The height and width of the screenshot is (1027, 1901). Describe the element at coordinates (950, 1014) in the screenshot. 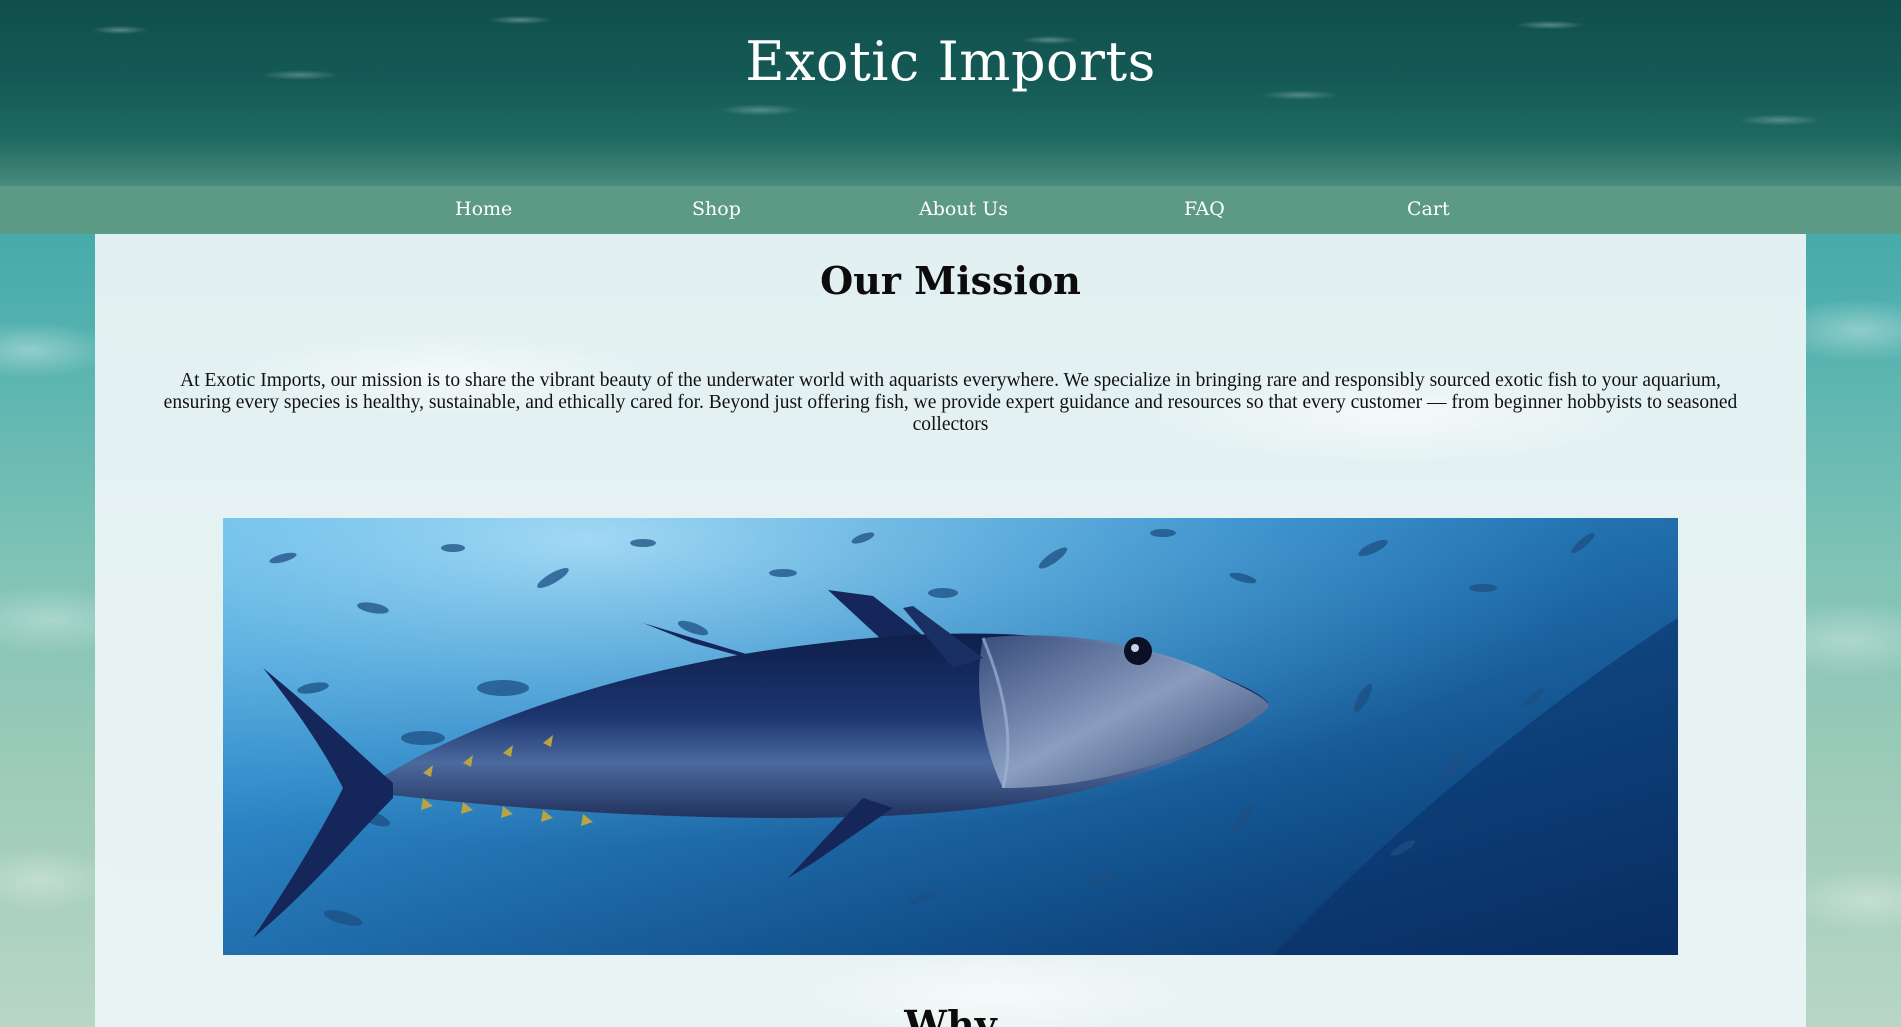

I see `why-heading: Why` at that location.